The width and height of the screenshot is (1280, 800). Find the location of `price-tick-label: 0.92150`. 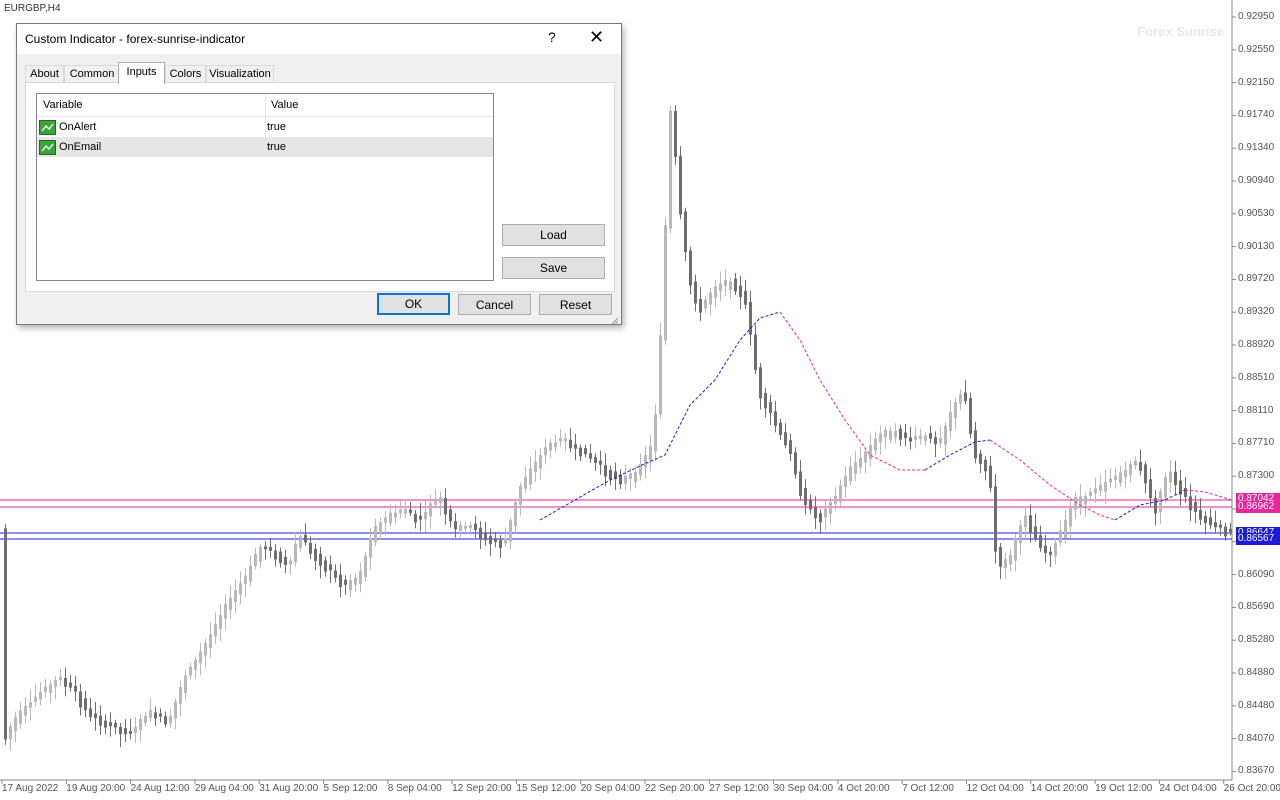

price-tick-label: 0.92150 is located at coordinates (1256, 82).